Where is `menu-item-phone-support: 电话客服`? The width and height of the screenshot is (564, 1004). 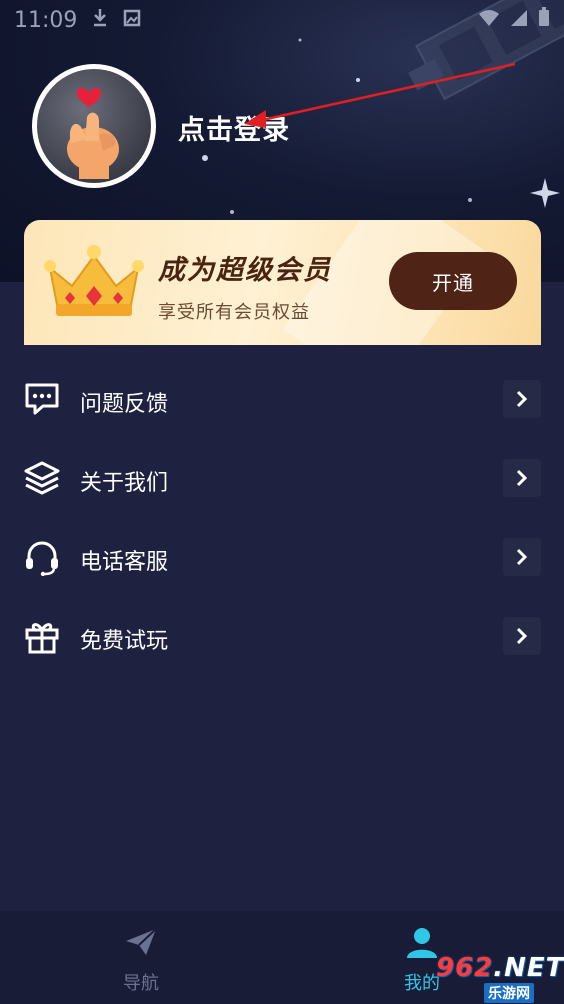 menu-item-phone-support: 电话客服 is located at coordinates (282, 557).